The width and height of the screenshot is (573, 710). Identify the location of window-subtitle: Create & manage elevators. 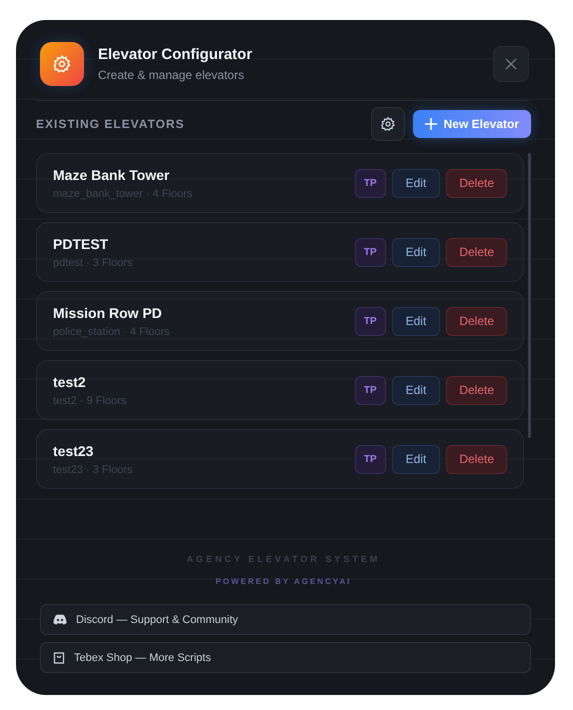
(172, 75).